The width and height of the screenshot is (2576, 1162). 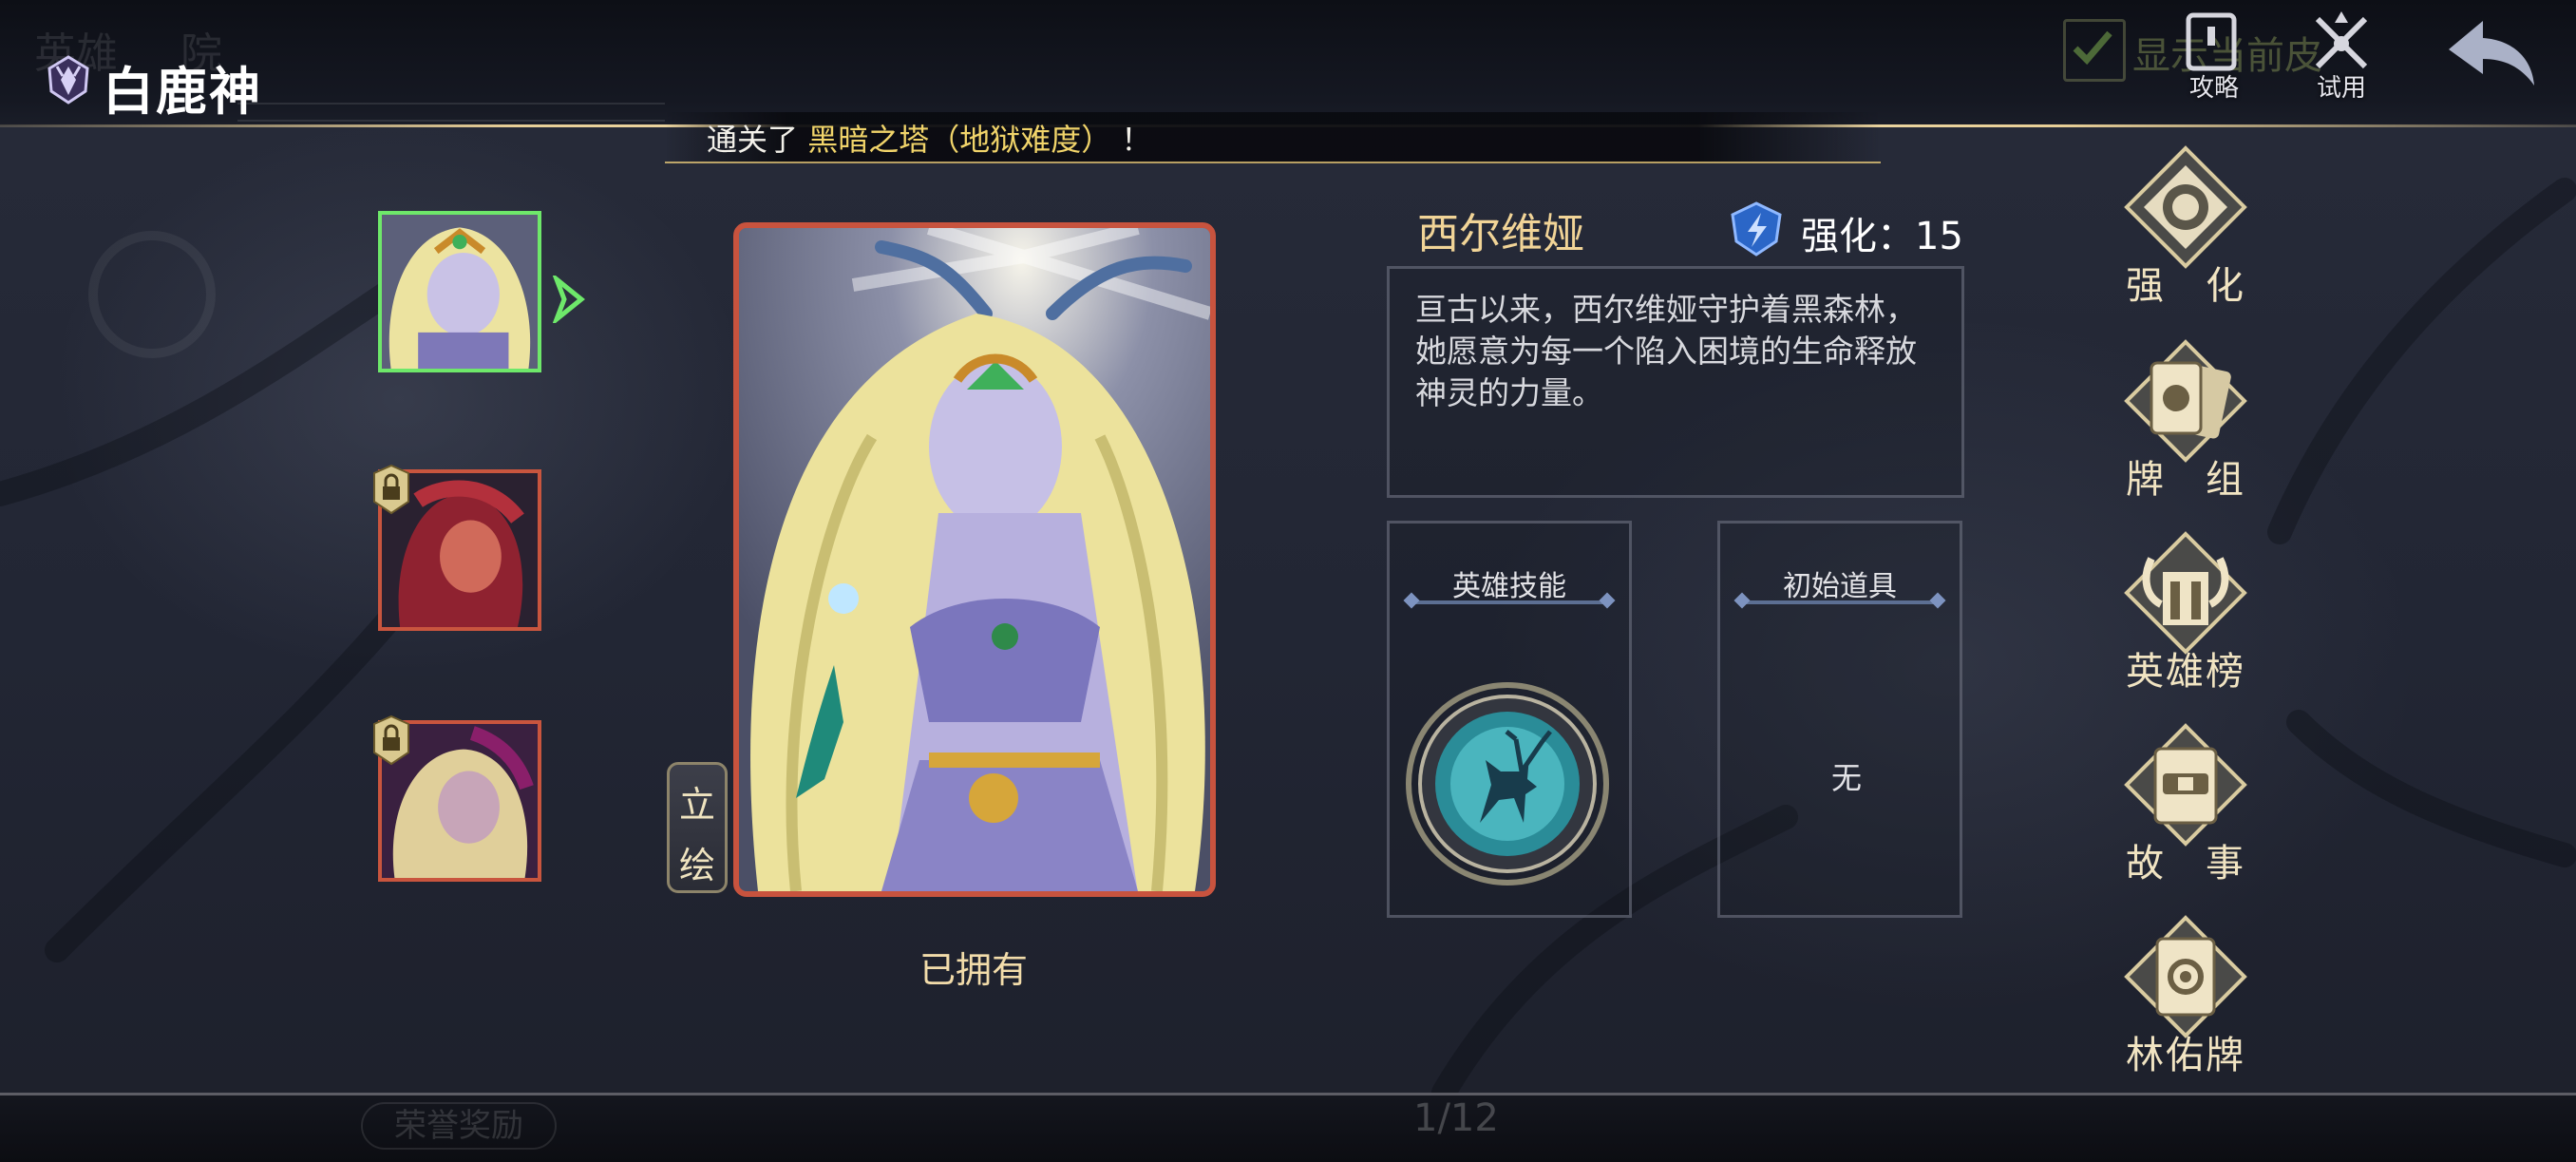 I want to click on hero-slot-sylvia, so click(x=459, y=291).